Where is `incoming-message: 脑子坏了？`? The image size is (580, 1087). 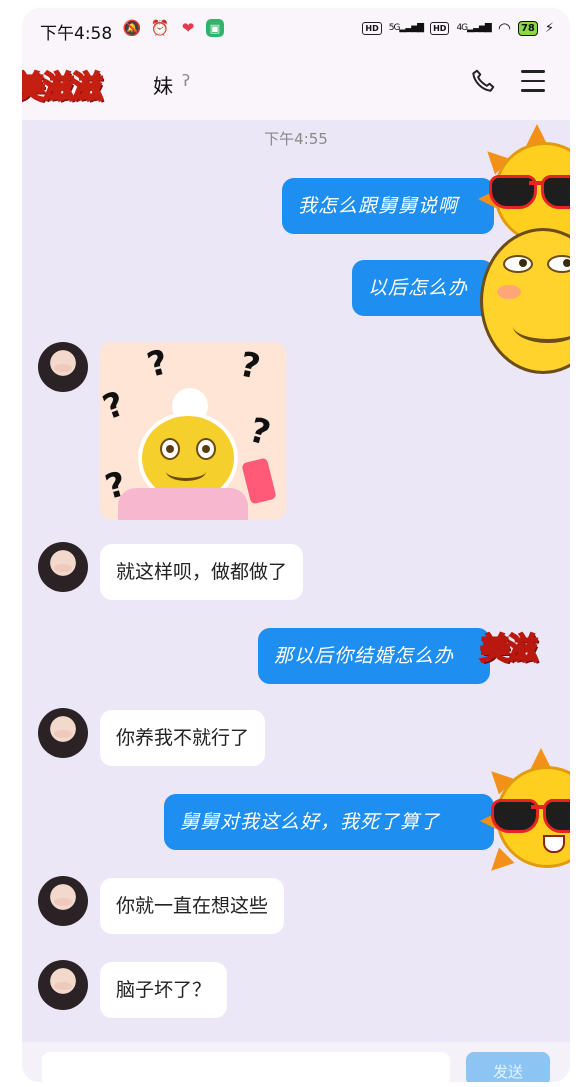 incoming-message: 脑子坏了？ is located at coordinates (164, 990).